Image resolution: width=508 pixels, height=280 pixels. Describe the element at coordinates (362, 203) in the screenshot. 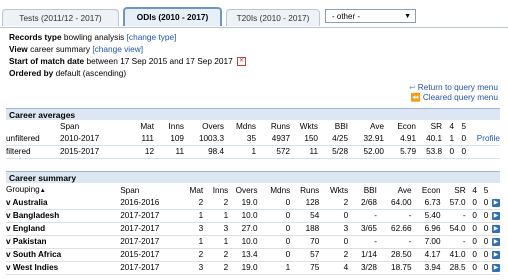

I see `cell: 2/68` at that location.